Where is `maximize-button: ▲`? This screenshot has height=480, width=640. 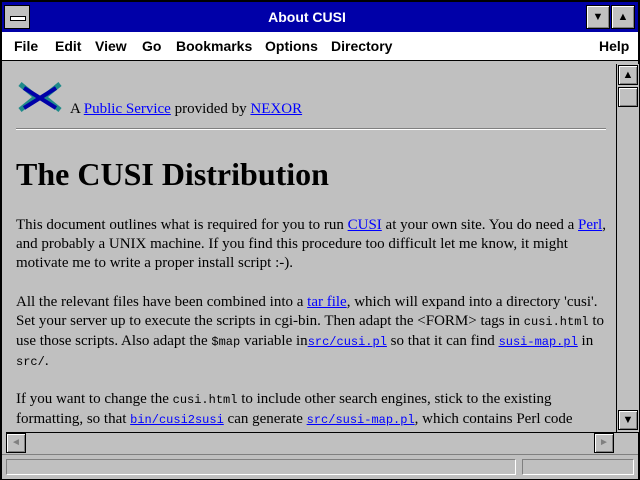
maximize-button: ▲ is located at coordinates (623, 17).